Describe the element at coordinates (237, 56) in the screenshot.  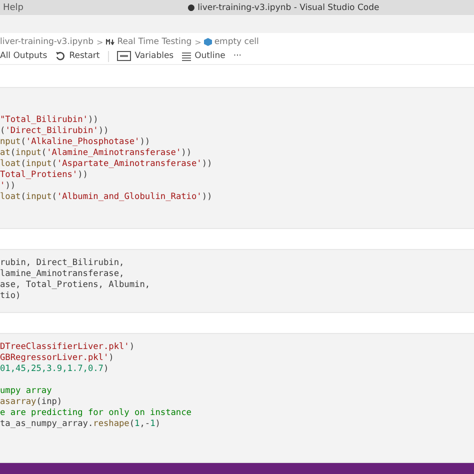
I see `more-button: ···` at that location.